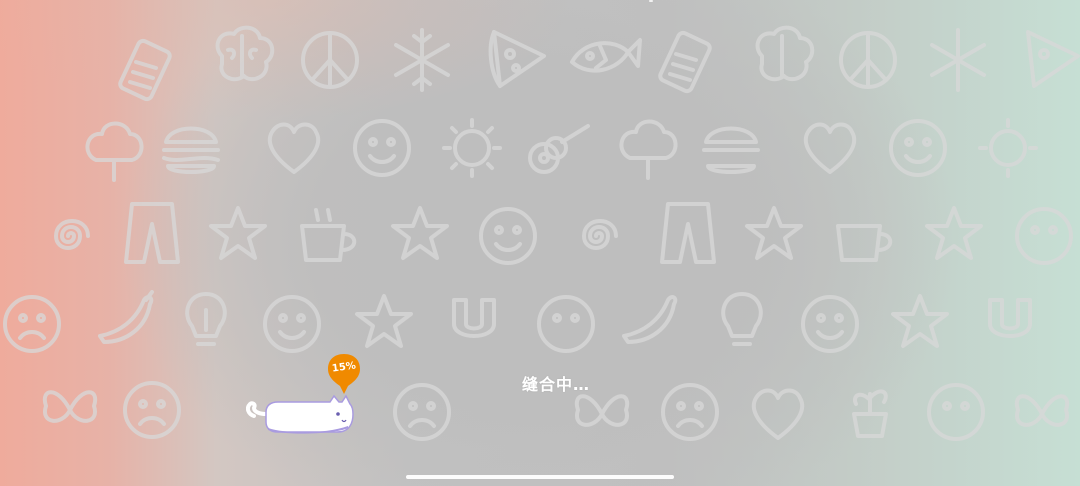 This screenshot has height=486, width=1080. I want to click on guitar-icon, so click(559, 149).